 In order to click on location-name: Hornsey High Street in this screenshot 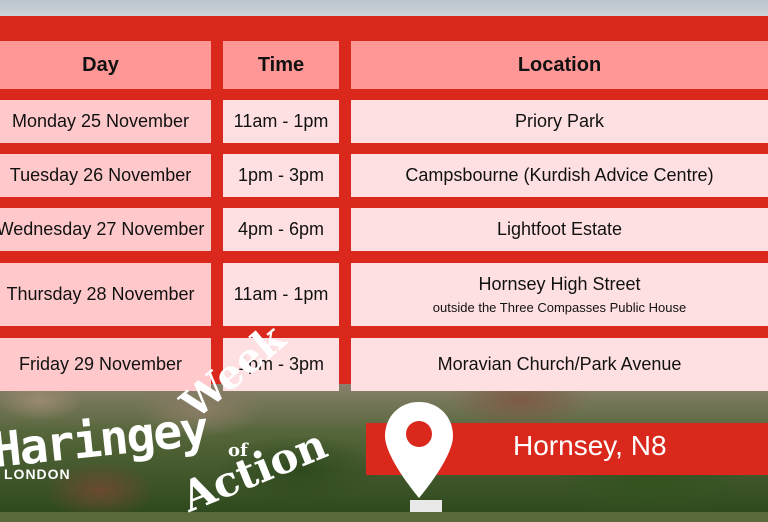, I will do `click(559, 284)`.